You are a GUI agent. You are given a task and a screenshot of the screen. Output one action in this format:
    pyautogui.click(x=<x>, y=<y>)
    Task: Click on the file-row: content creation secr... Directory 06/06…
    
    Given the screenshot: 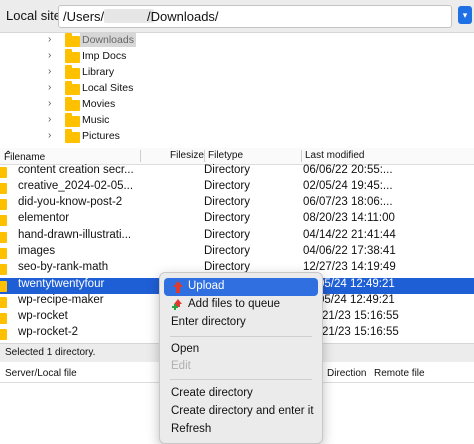 What is the action you would take?
    pyautogui.click(x=237, y=172)
    